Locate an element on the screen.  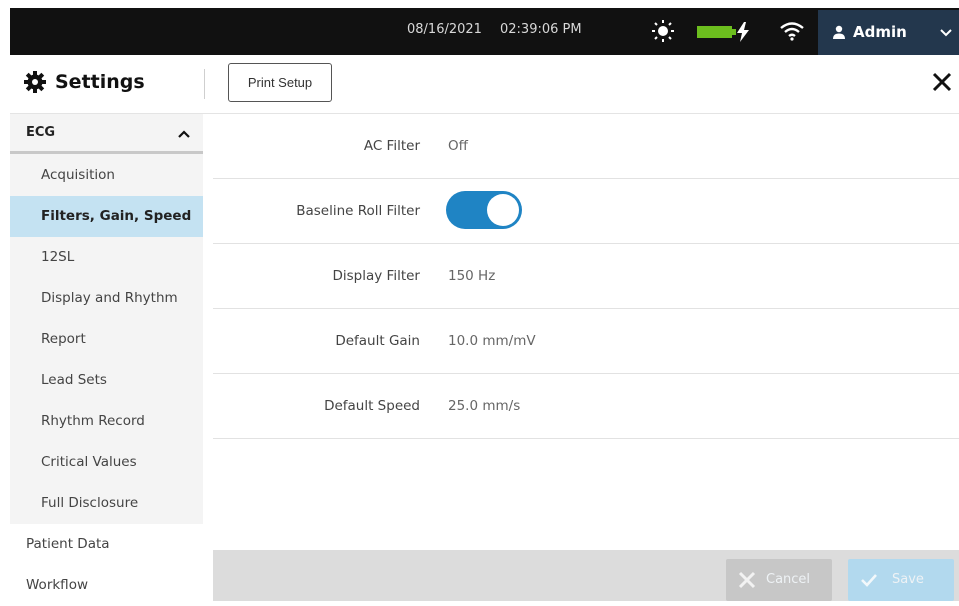
sidebar-group-ecg: ECG is located at coordinates (106, 134).